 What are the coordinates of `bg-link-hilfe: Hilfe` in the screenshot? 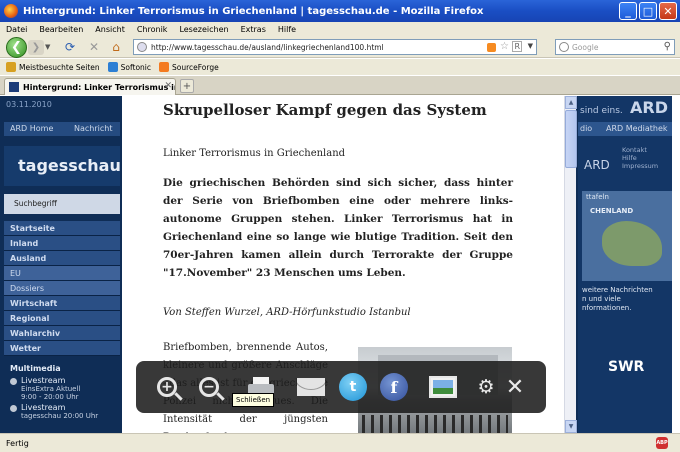 It's located at (640, 158).